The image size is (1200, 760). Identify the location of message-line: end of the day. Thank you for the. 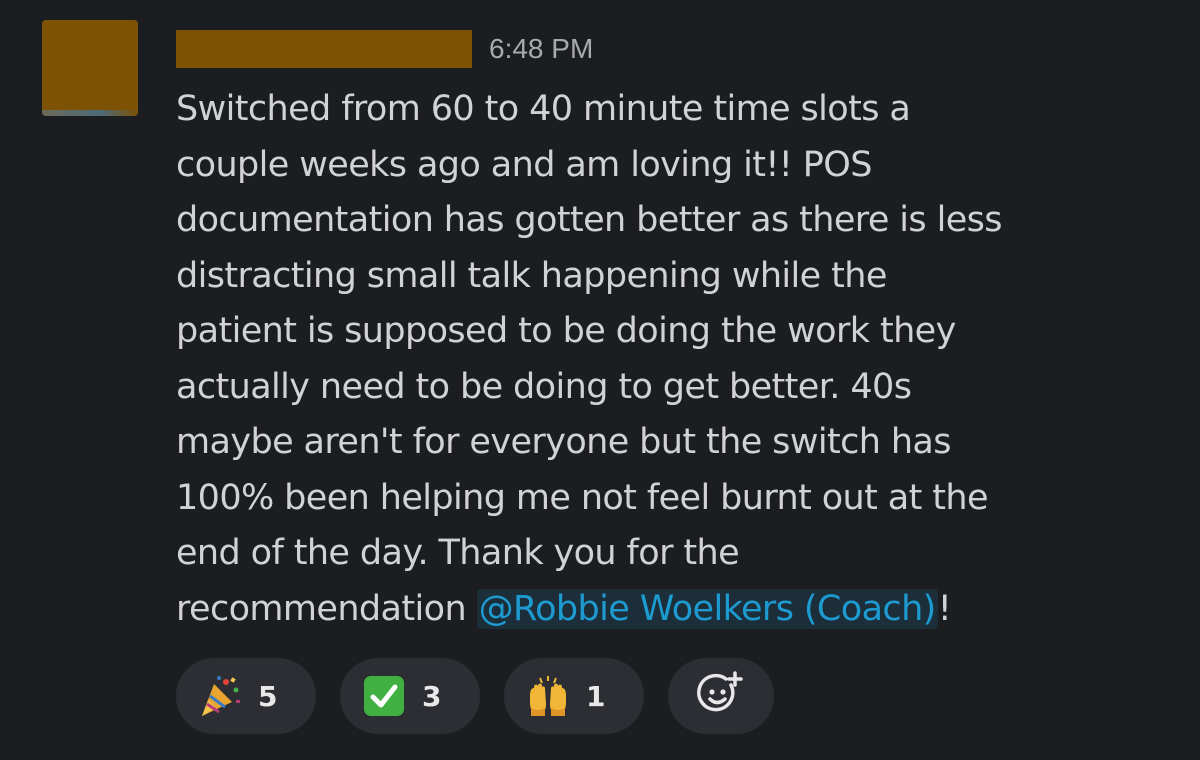
(458, 553).